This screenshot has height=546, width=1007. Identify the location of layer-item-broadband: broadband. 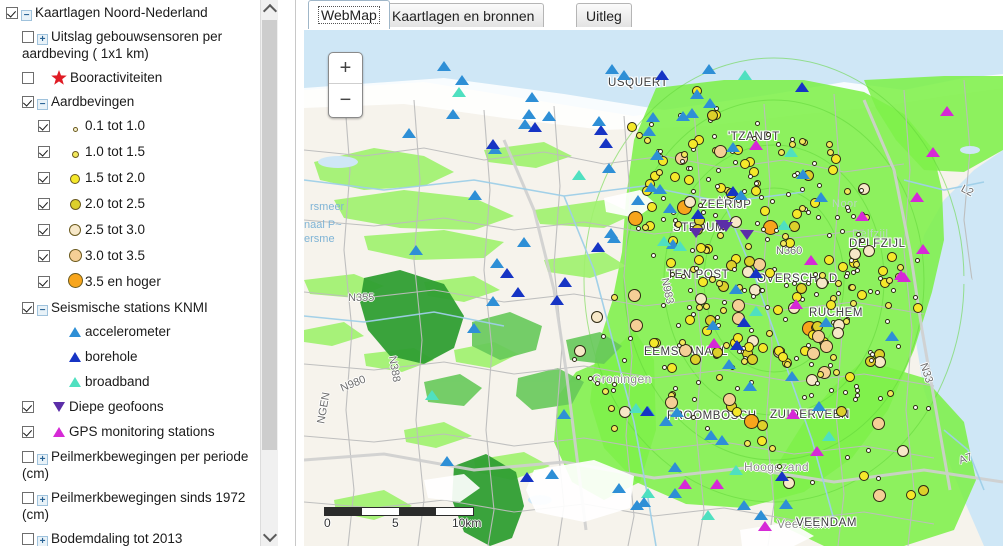
(141, 382).